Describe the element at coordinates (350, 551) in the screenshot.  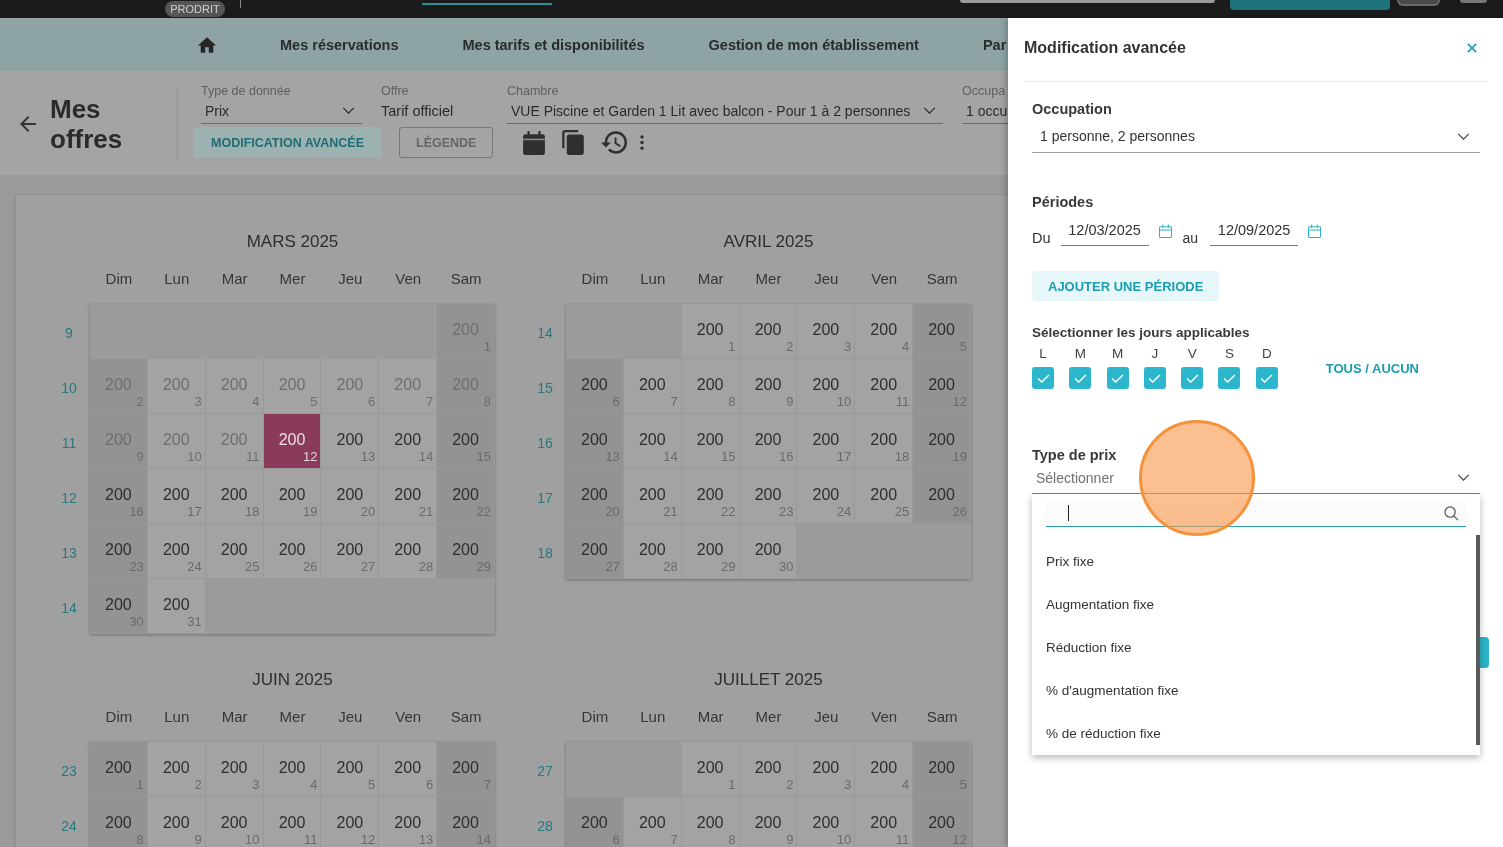
I see `day-cell: 200 27` at that location.